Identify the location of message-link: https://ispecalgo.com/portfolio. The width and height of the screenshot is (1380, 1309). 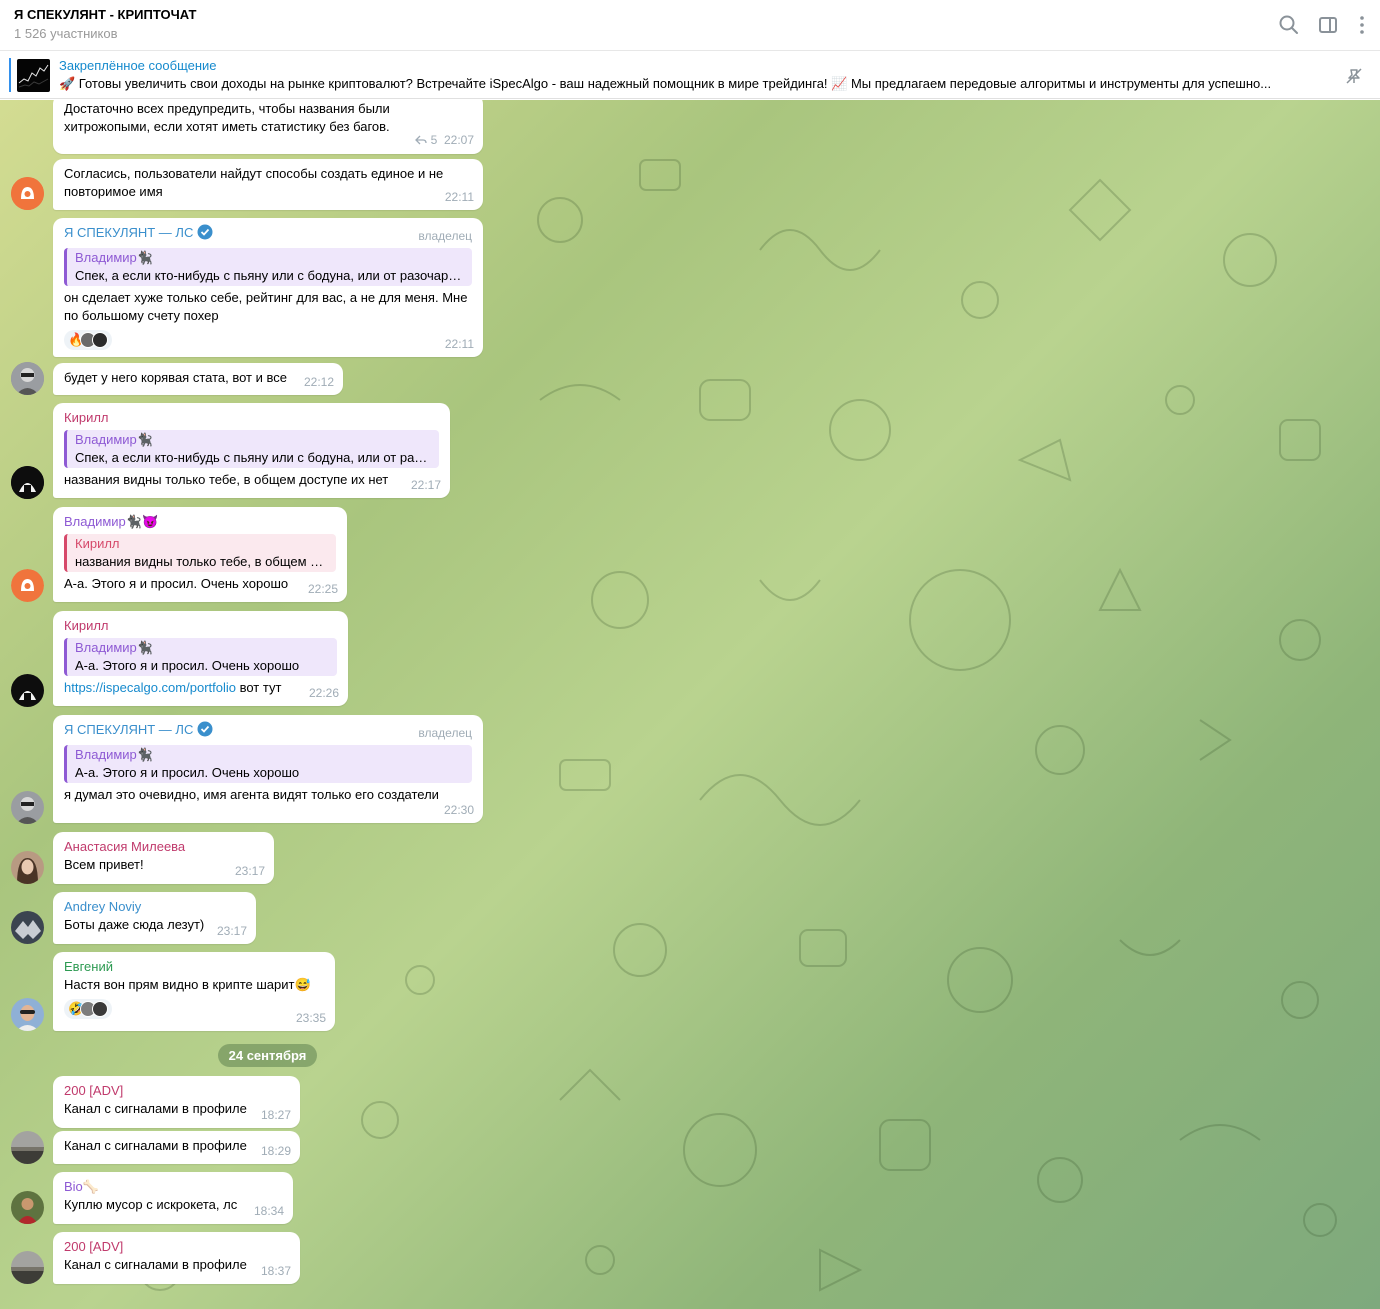
(150, 687).